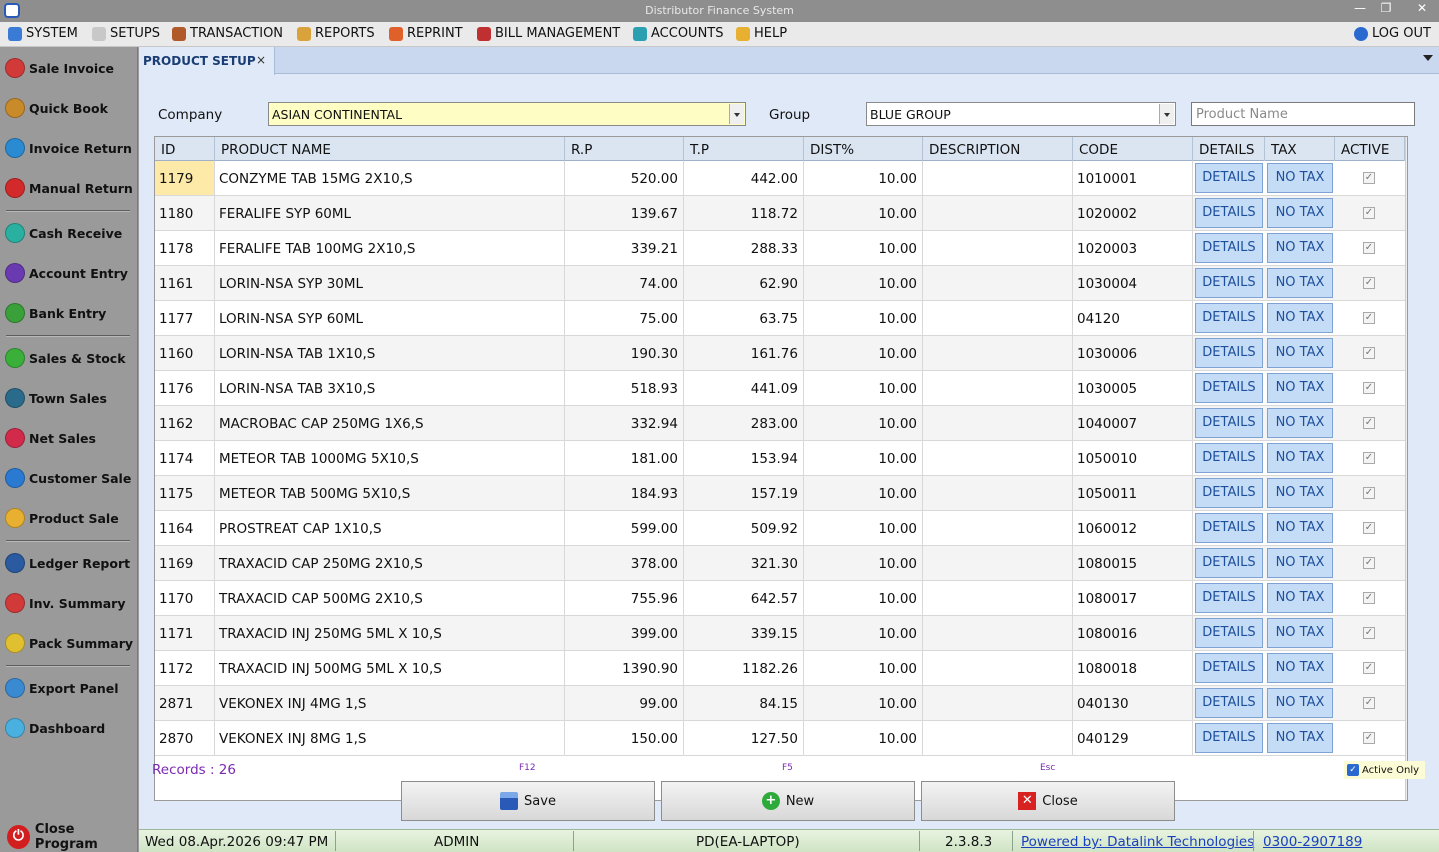  I want to click on cell-rp: 518.93, so click(624, 388).